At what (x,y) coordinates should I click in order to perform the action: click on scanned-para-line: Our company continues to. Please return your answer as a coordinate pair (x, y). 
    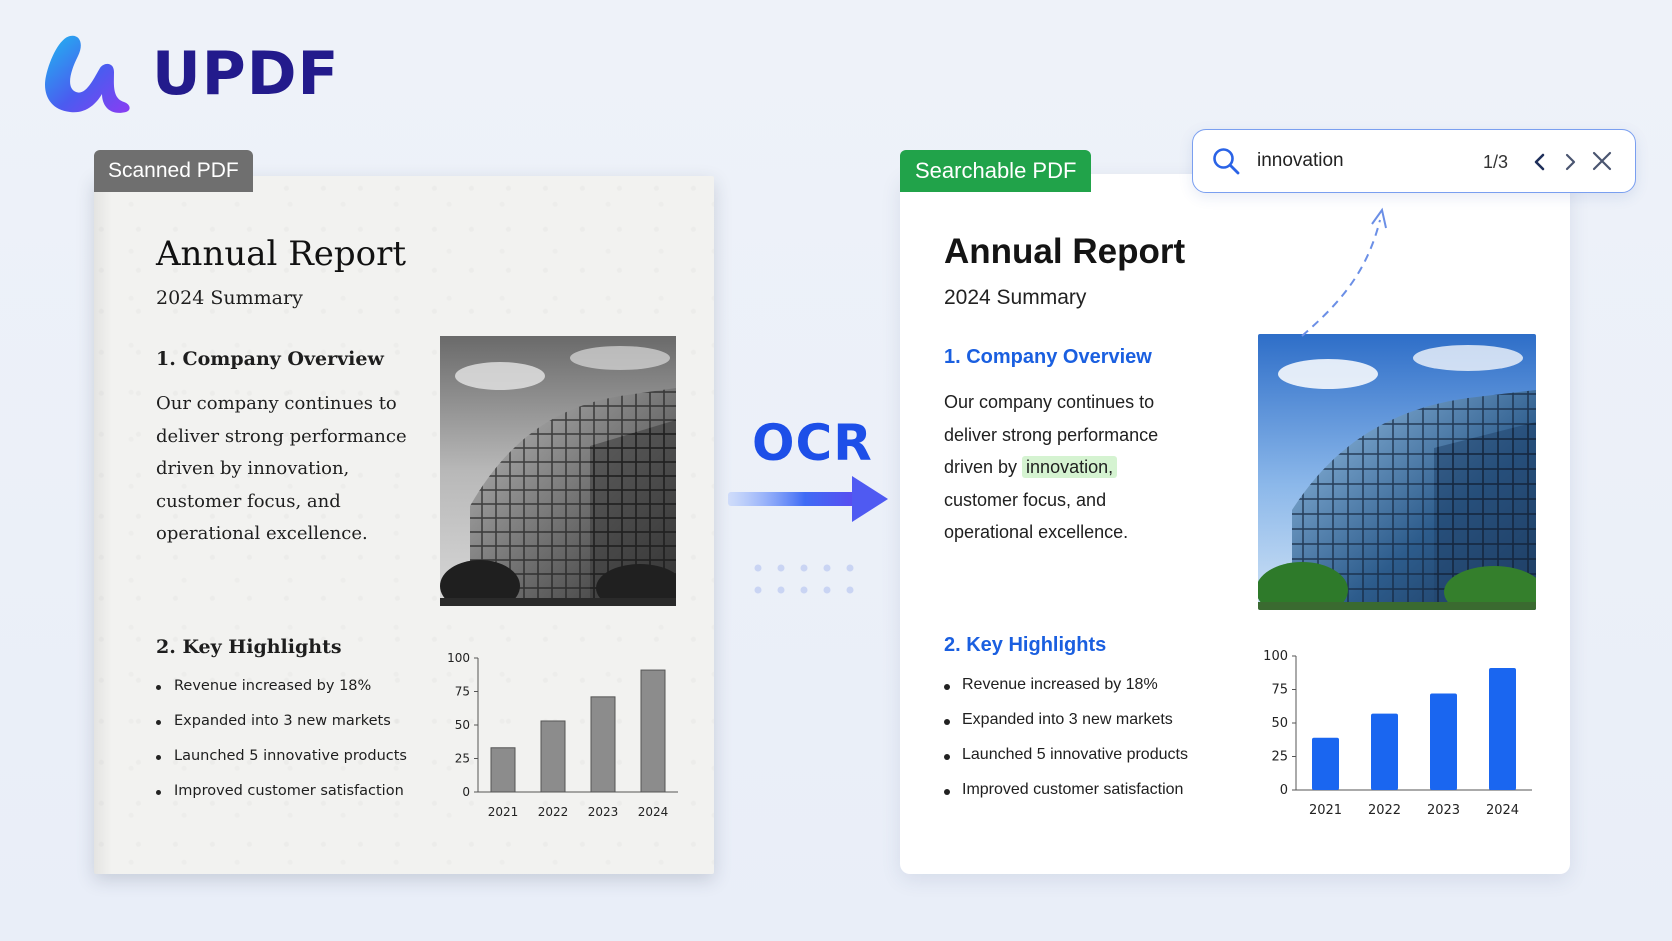
    Looking at the image, I should click on (276, 403).